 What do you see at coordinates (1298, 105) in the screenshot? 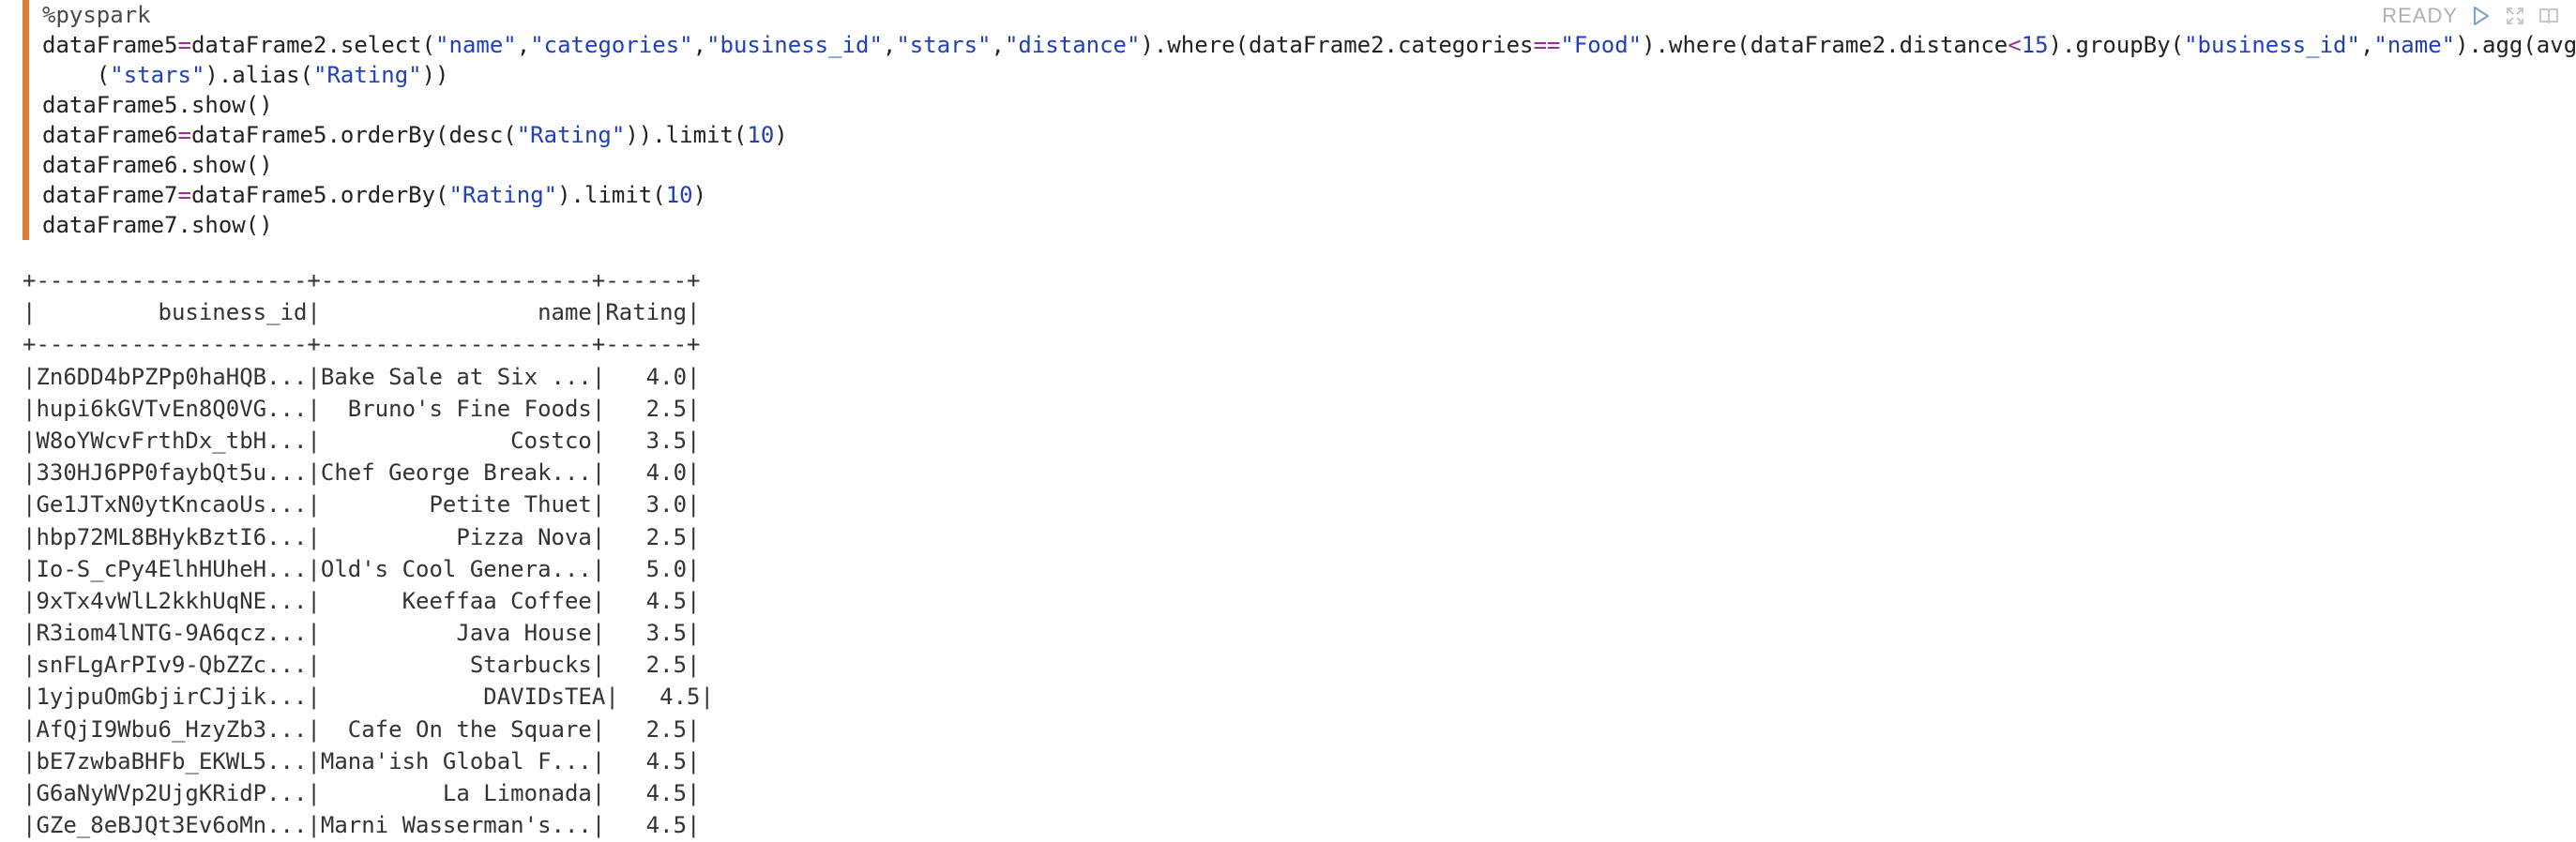
I see `code-line: dataFrame5.show()` at bounding box center [1298, 105].